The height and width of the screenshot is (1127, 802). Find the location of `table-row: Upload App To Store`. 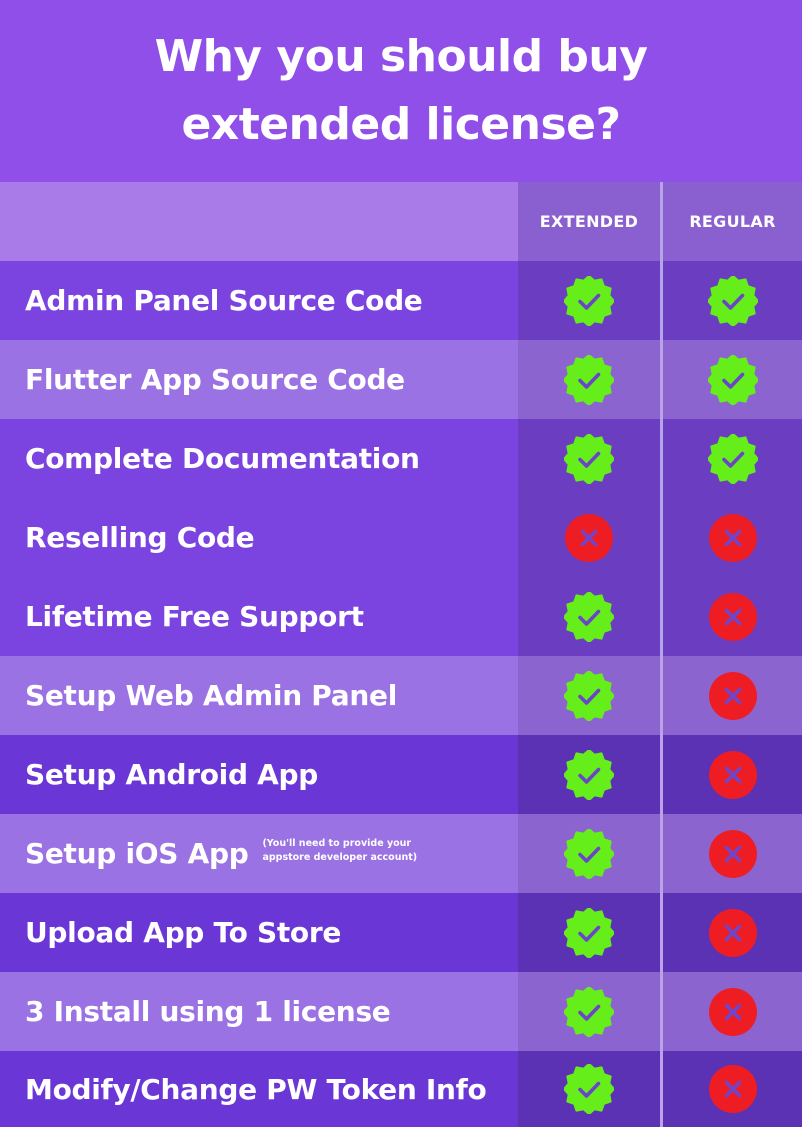

table-row: Upload App To Store is located at coordinates (401, 932).